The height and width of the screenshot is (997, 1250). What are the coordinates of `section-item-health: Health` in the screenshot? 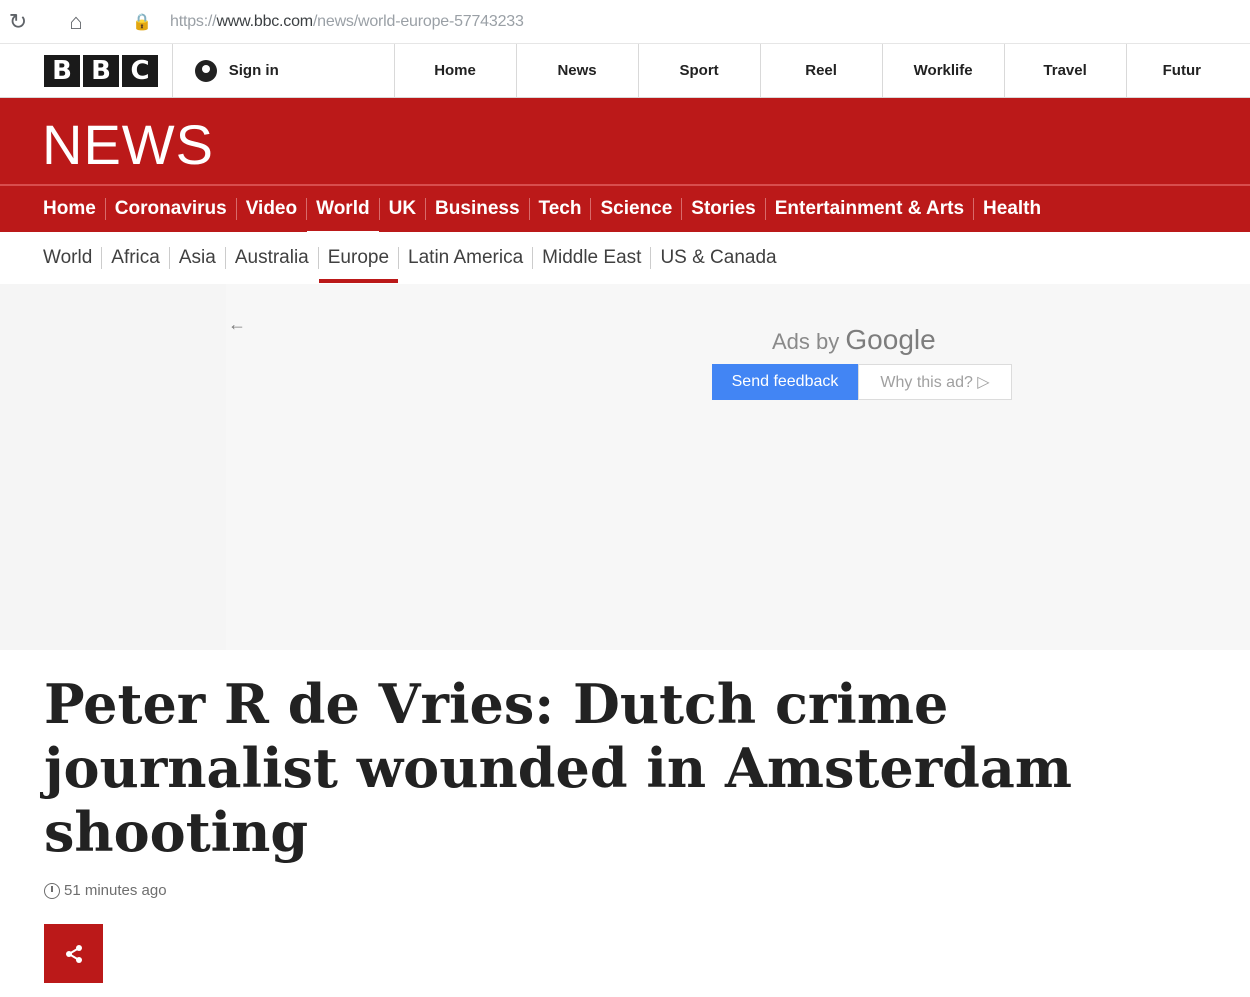 It's located at (1012, 209).